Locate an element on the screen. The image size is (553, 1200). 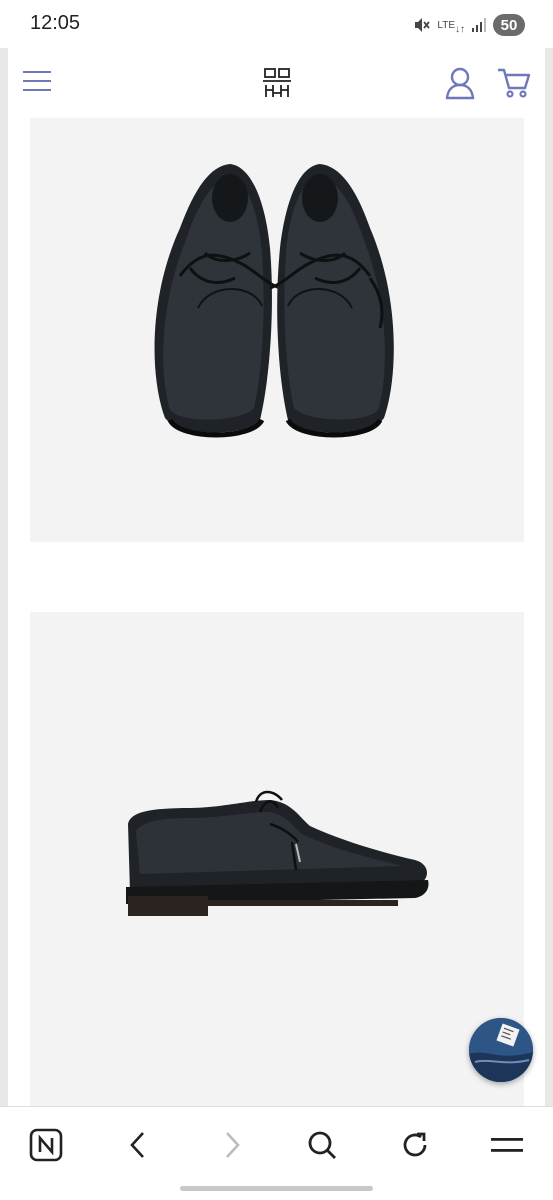
brand-logo is located at coordinates (277, 83).